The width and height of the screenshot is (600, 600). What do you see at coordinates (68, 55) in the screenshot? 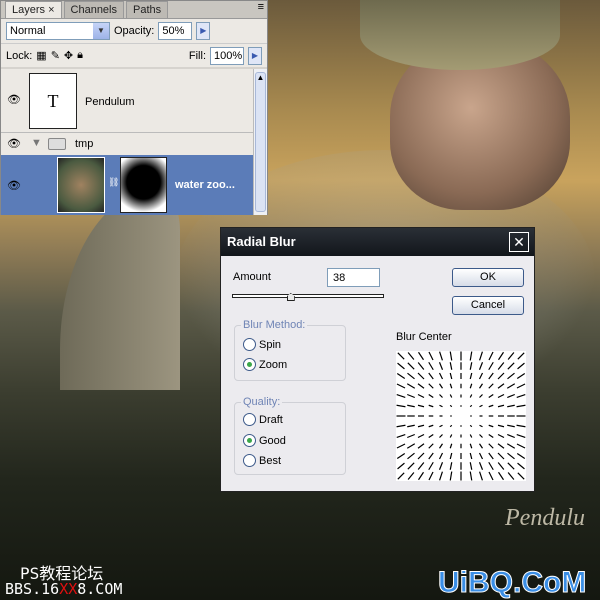
I see `lock-move-icon: ✥` at bounding box center [68, 55].